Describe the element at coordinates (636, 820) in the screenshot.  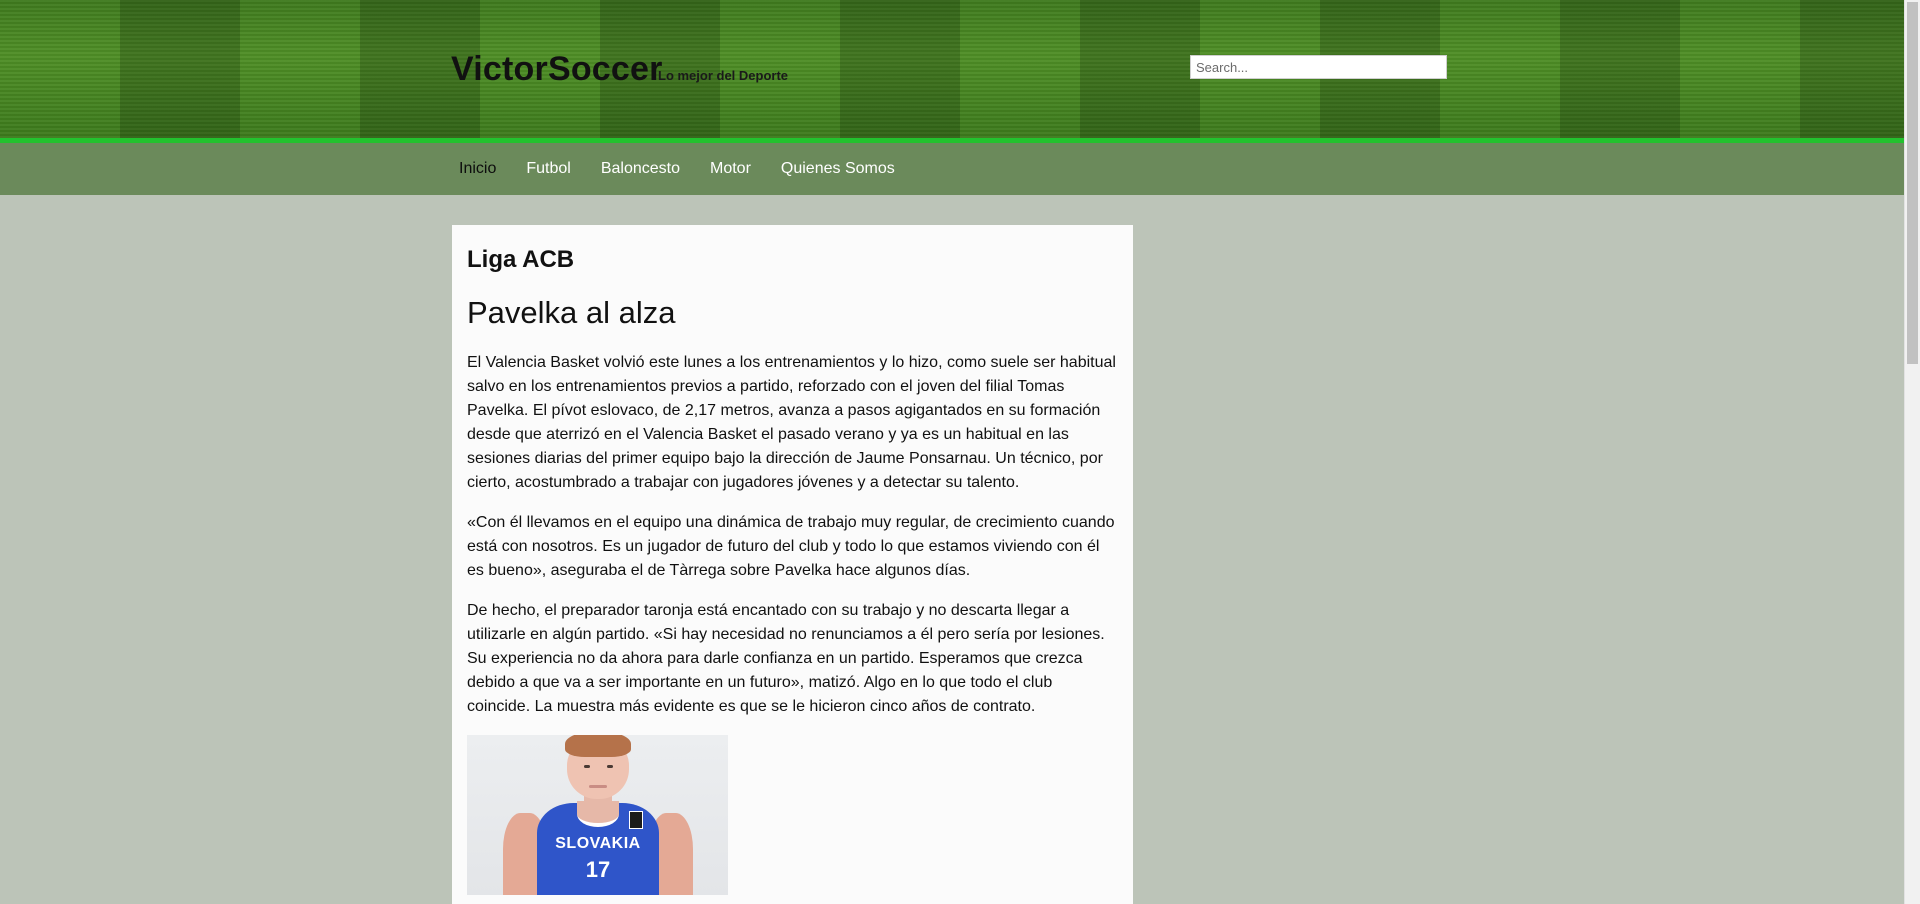
I see `jersey-badge-icon` at that location.